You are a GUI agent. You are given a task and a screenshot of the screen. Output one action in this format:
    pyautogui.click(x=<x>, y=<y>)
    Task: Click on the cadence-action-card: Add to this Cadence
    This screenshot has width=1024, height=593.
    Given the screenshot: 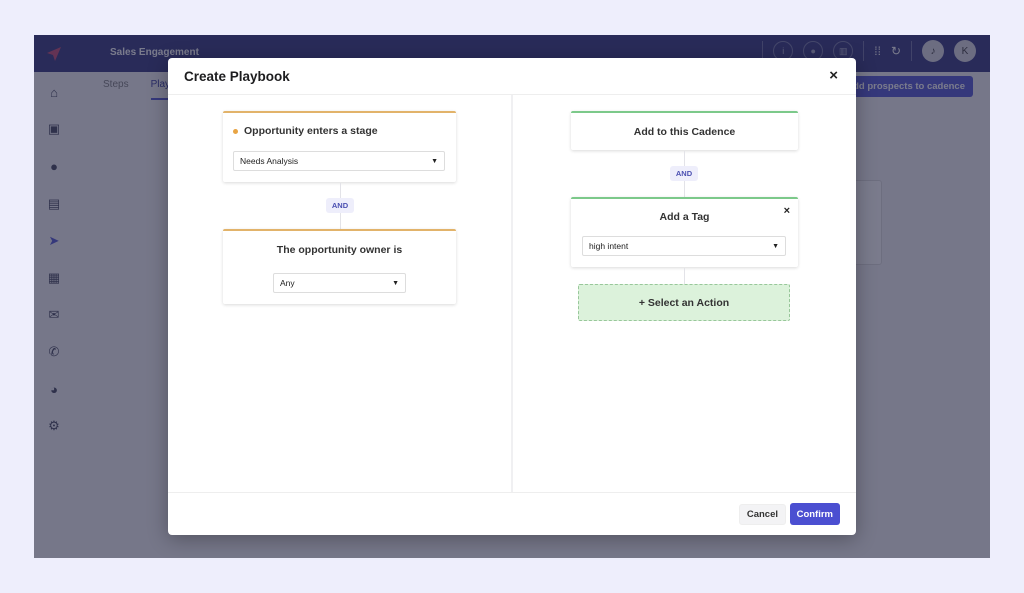 What is the action you would take?
    pyautogui.click(x=684, y=130)
    